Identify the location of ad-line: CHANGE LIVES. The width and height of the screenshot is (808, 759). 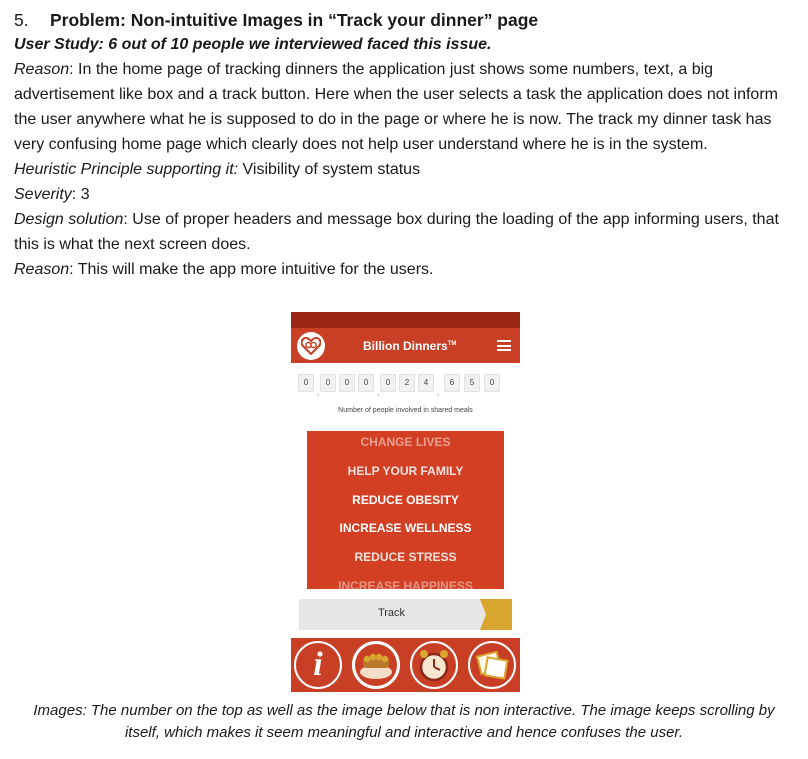
(405, 442).